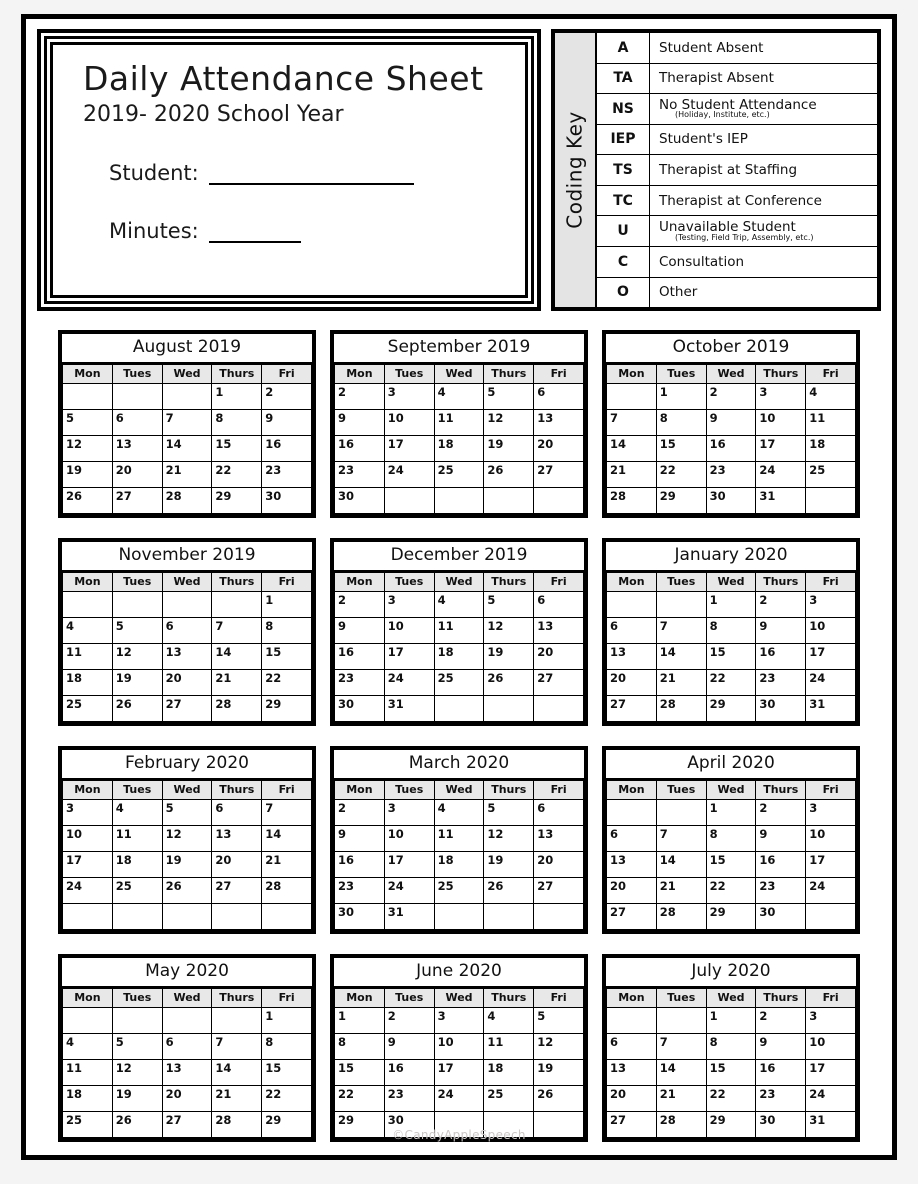  I want to click on minutes-input, so click(254, 233).